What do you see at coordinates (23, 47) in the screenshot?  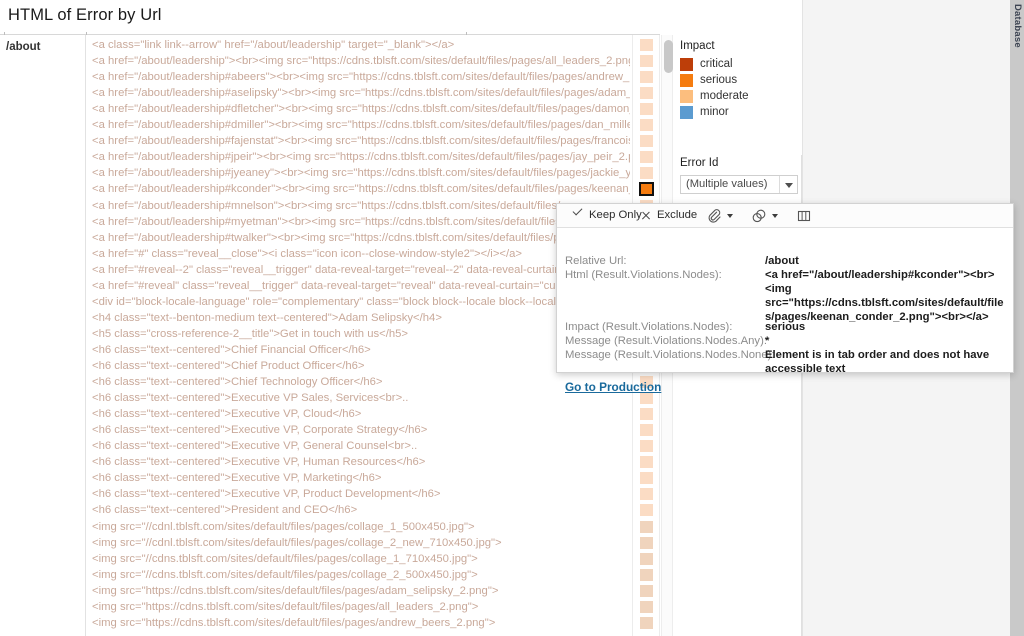 I see `row-header-label: /about` at bounding box center [23, 47].